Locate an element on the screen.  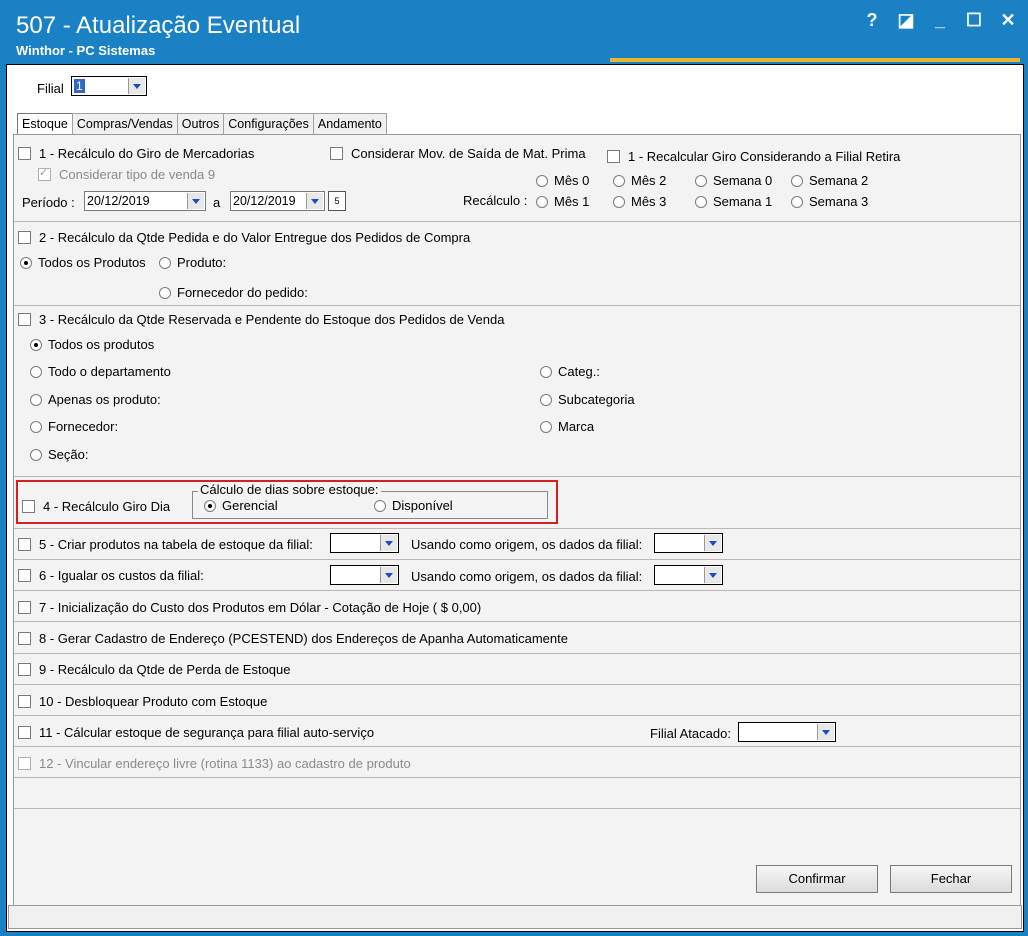
radio-semana1: Semana 1 is located at coordinates (733, 201).